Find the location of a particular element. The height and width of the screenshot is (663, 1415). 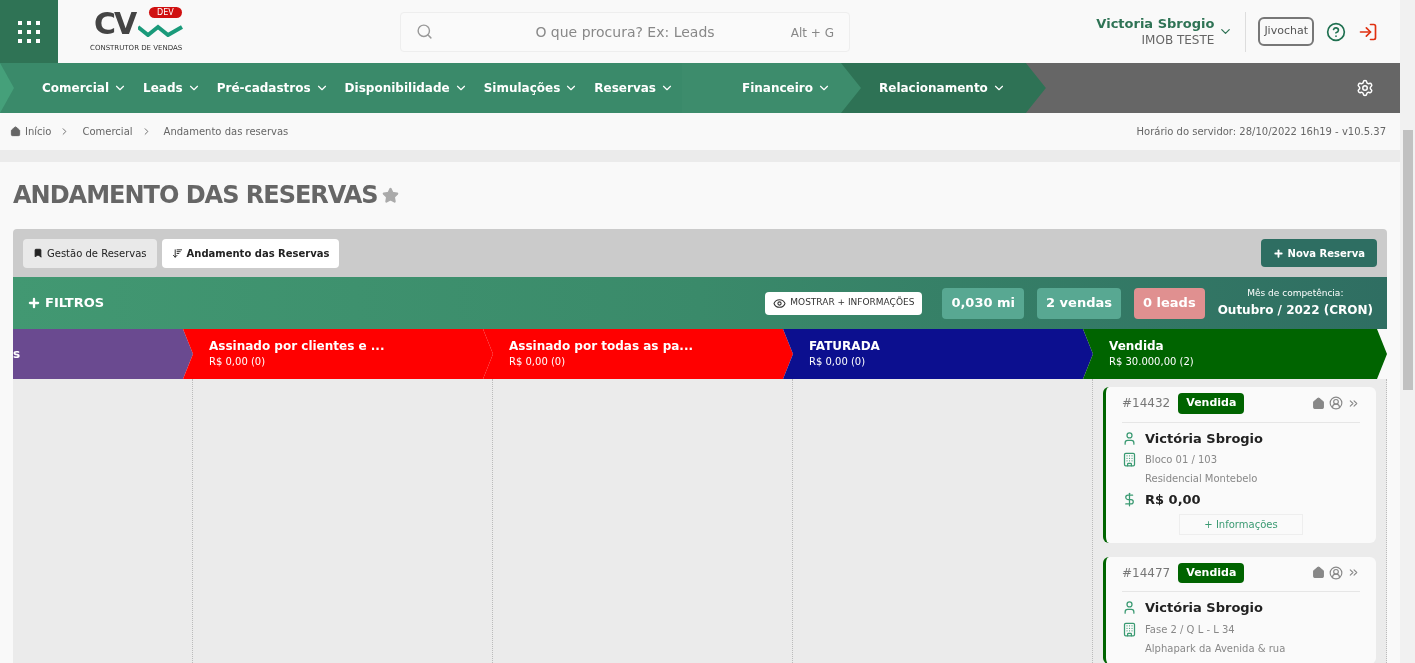

shortcut-hint: Alt + G is located at coordinates (812, 33).